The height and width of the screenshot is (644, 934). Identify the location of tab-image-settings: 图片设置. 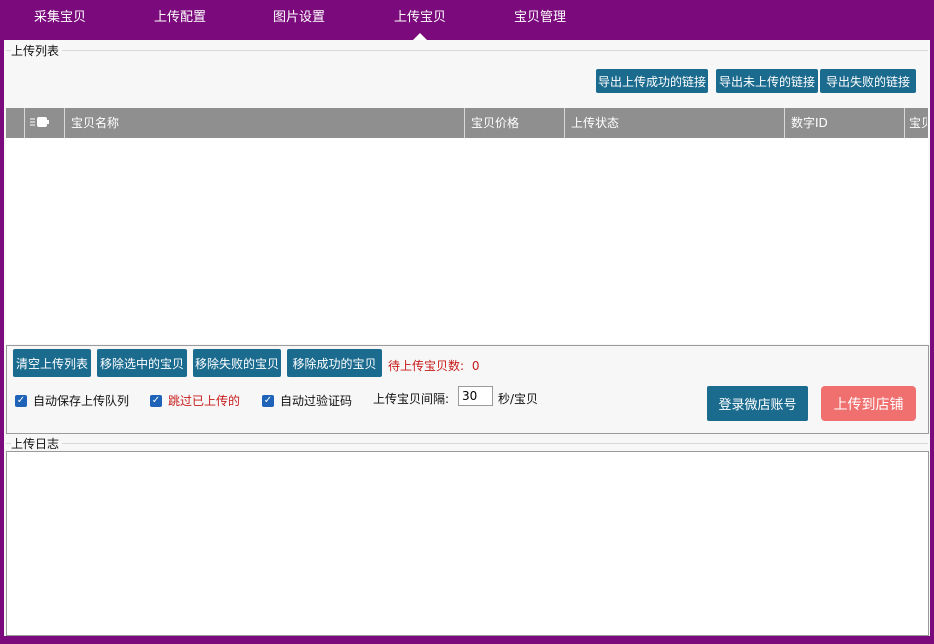
(299, 20).